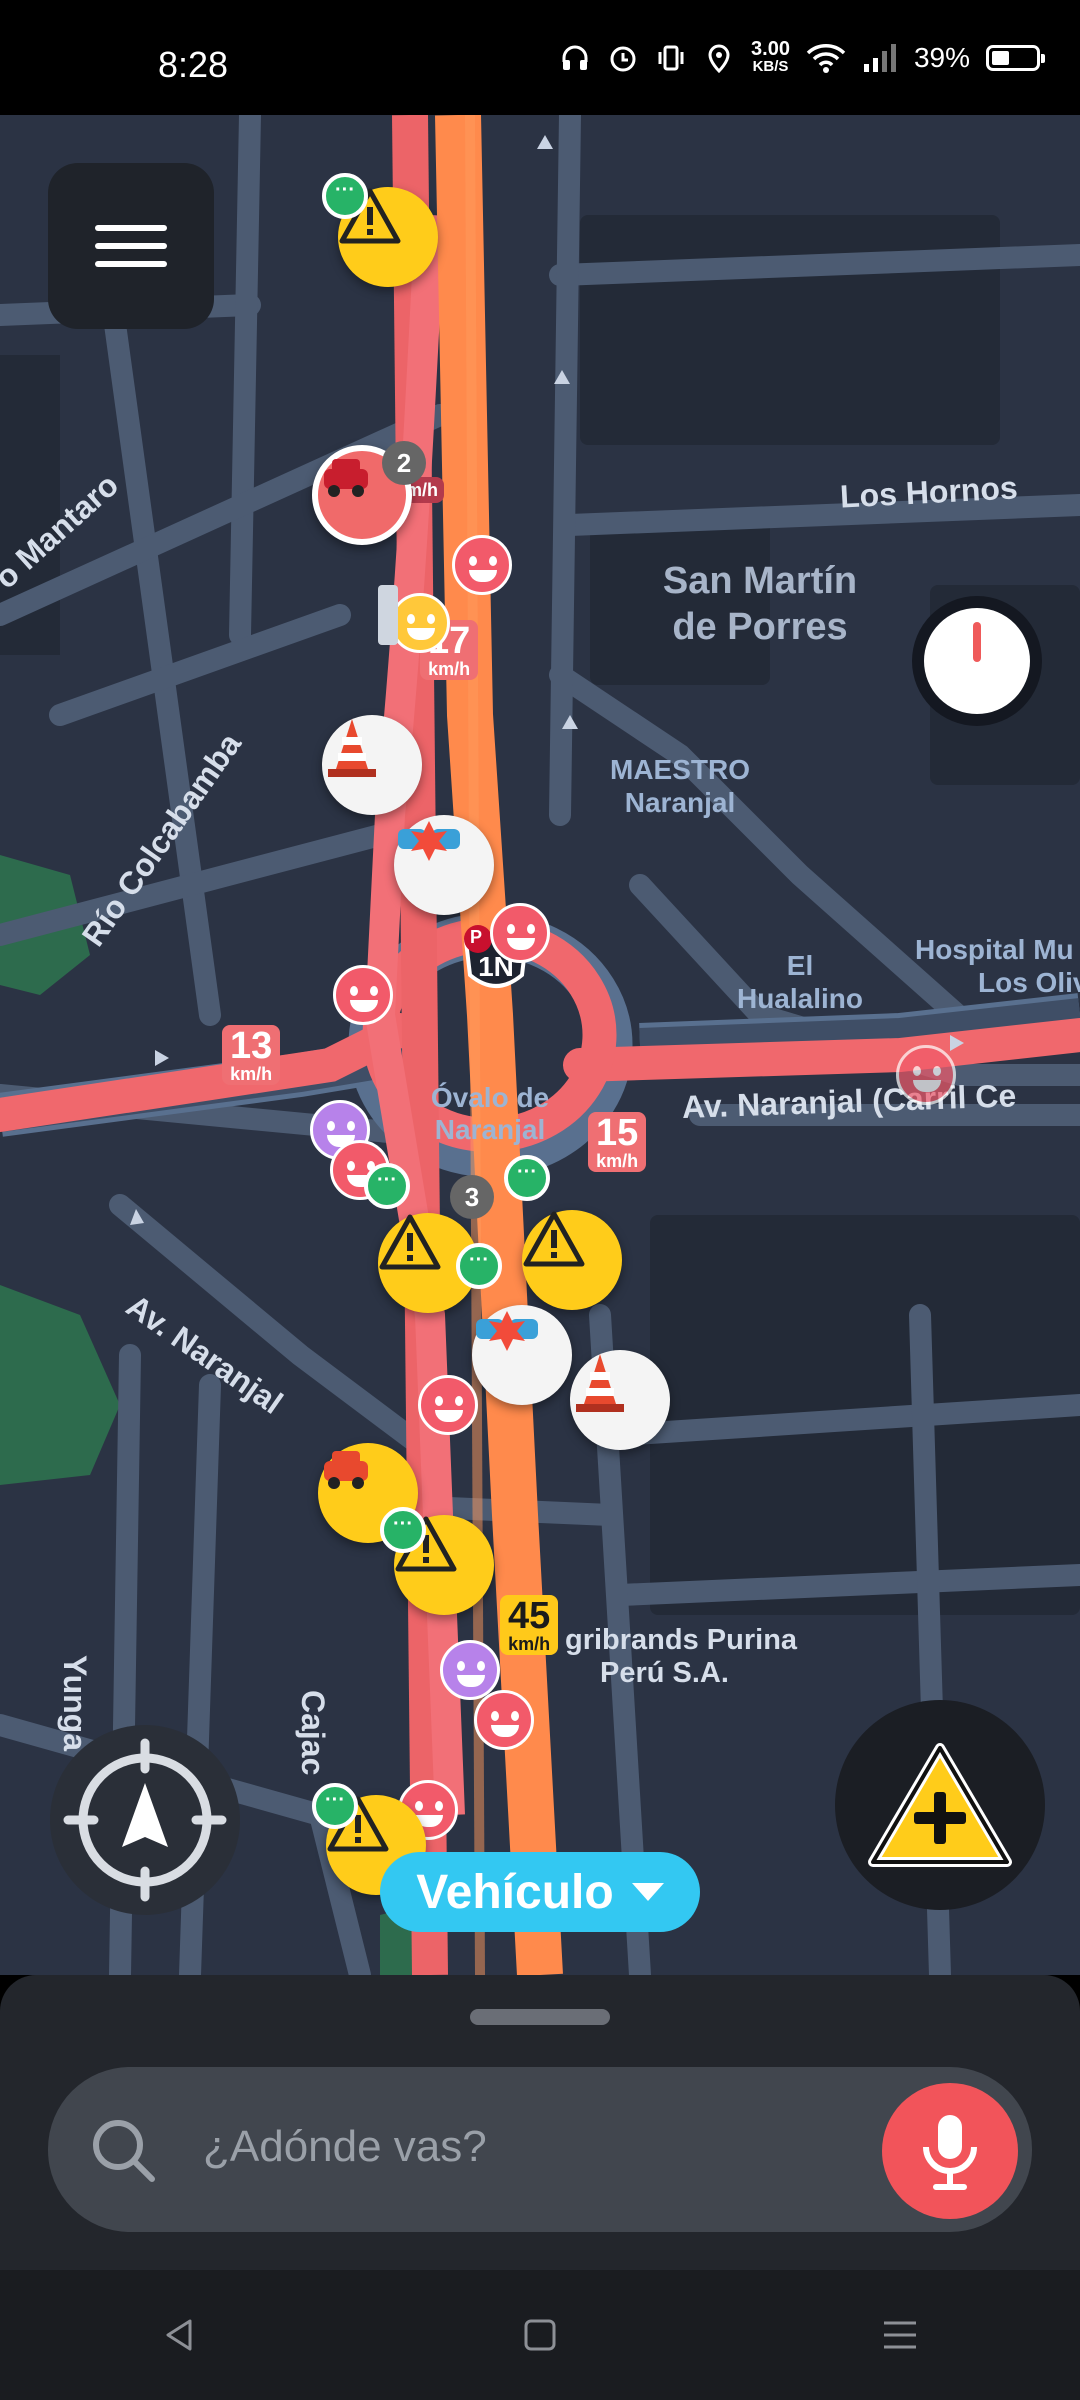 This screenshot has height=2400, width=1080. Describe the element at coordinates (826, 58) in the screenshot. I see `wifi-icon` at that location.